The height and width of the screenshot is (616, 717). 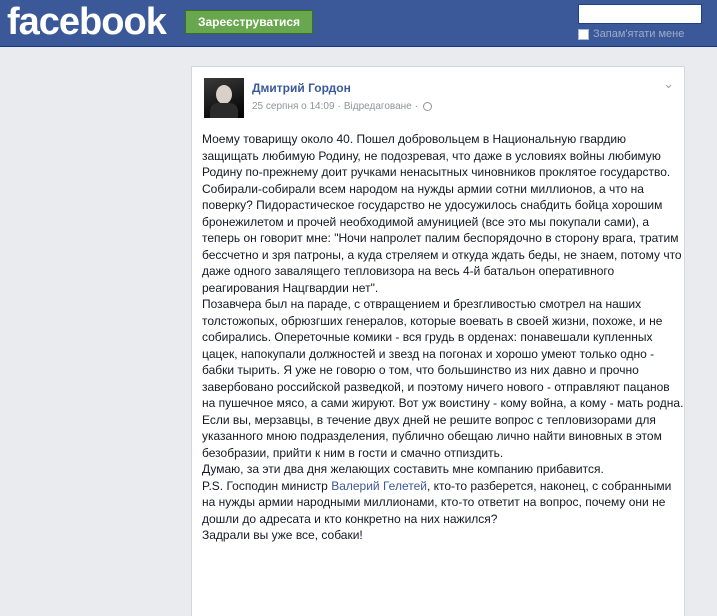 What do you see at coordinates (87, 22) in the screenshot?
I see `facebook-logo: facebook` at bounding box center [87, 22].